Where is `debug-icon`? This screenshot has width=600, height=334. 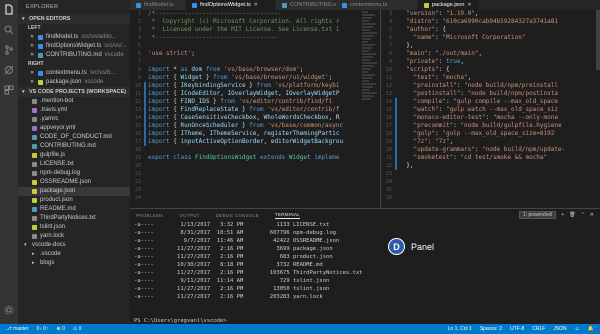
debug-icon is located at coordinates (9, 70).